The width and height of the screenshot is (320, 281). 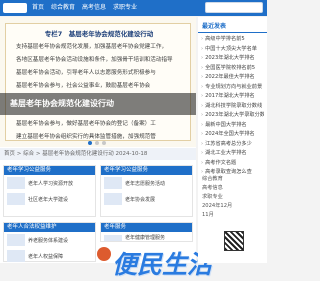 What do you see at coordinates (234, 241) in the screenshot?
I see `qr-code` at bounding box center [234, 241].